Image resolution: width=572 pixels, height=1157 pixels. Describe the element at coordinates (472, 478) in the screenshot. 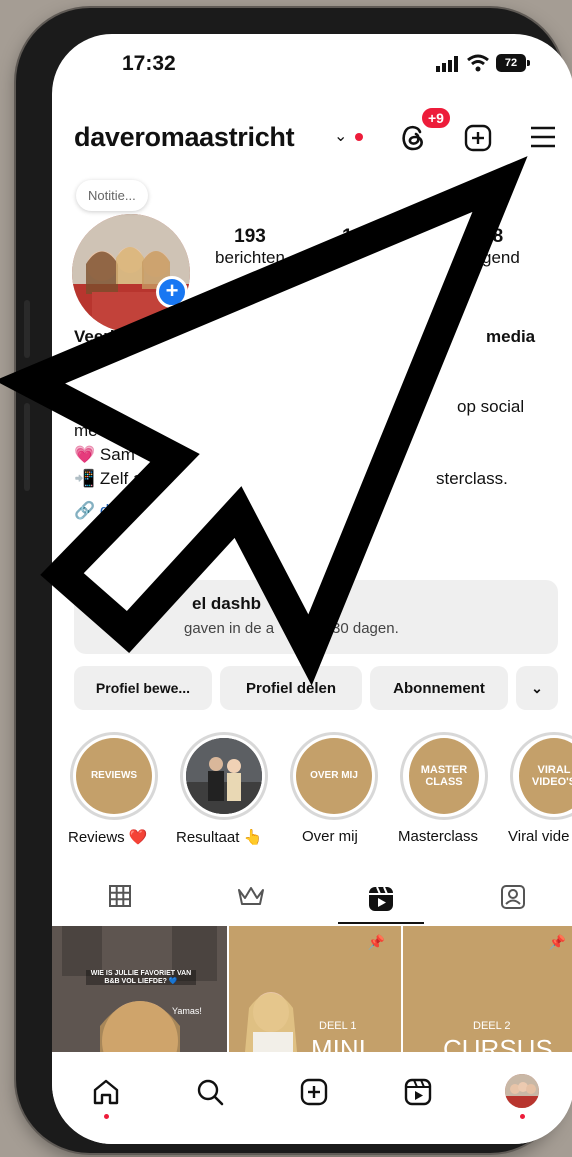

I see `bio-text: sterclass.` at that location.